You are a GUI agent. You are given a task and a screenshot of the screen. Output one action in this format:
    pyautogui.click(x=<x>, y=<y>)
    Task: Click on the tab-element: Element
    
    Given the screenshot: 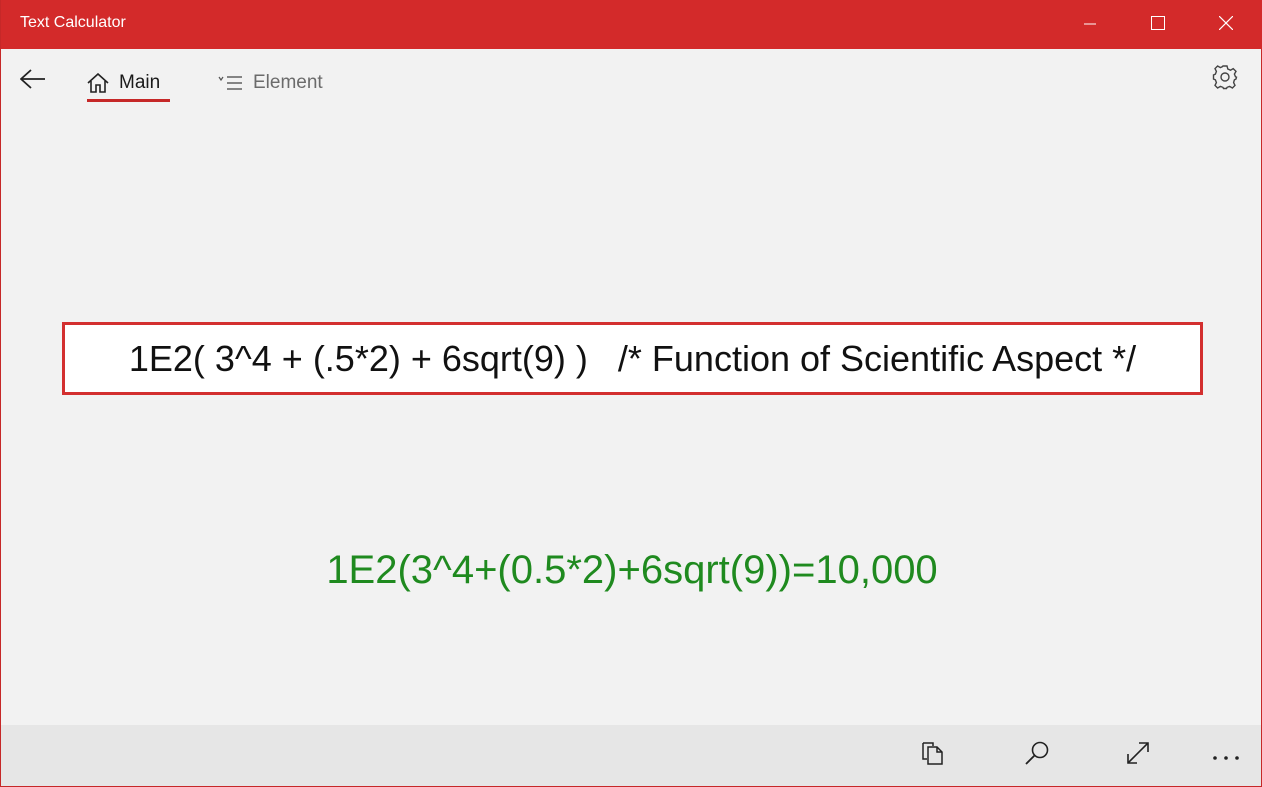 What is the action you would take?
    pyautogui.click(x=270, y=83)
    